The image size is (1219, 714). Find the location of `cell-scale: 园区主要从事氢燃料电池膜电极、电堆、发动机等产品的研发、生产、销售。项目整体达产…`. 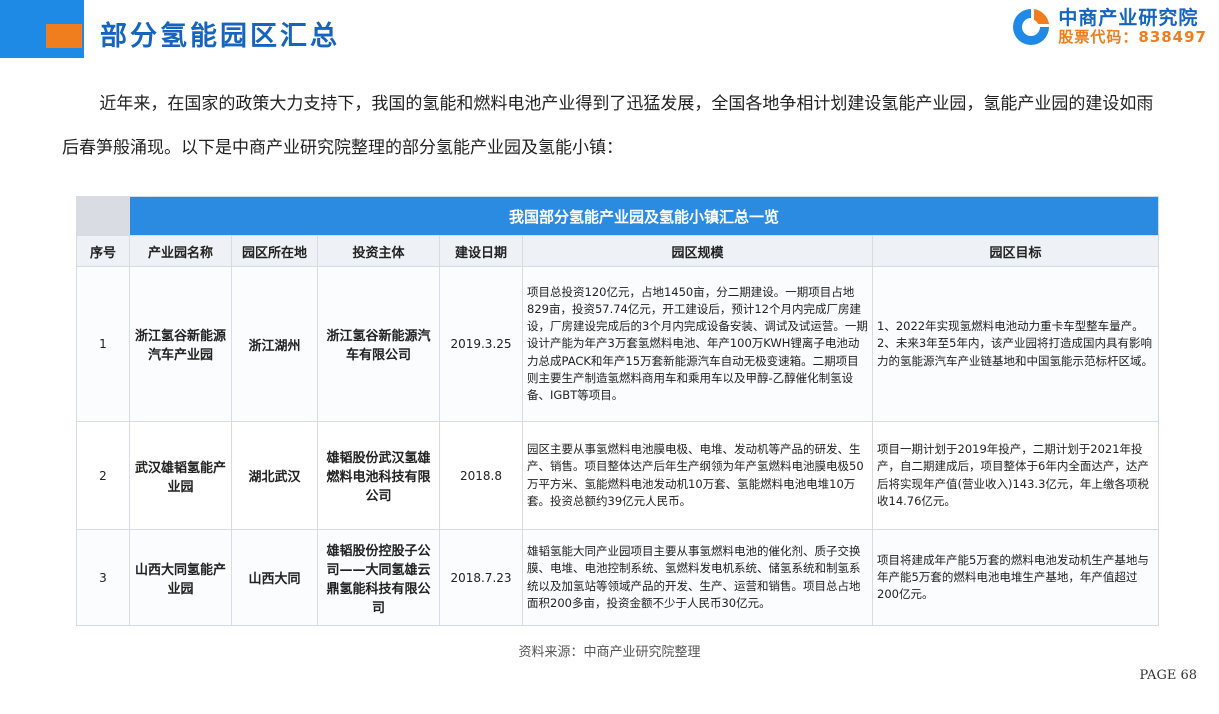

cell-scale: 园区主要从事氢燃料电池膜电极、电堆、发动机等产品的研发、生产、销售。项目整体达产… is located at coordinates (697, 475).